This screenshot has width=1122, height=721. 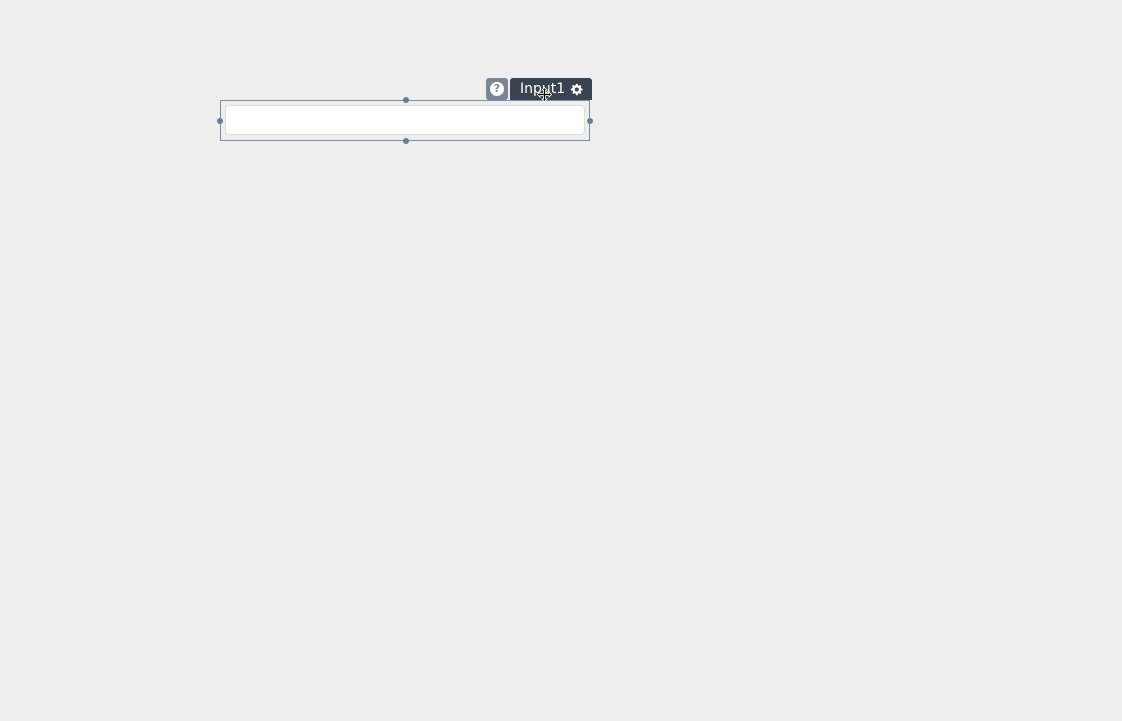 I want to click on help-button: ?, so click(x=497, y=89).